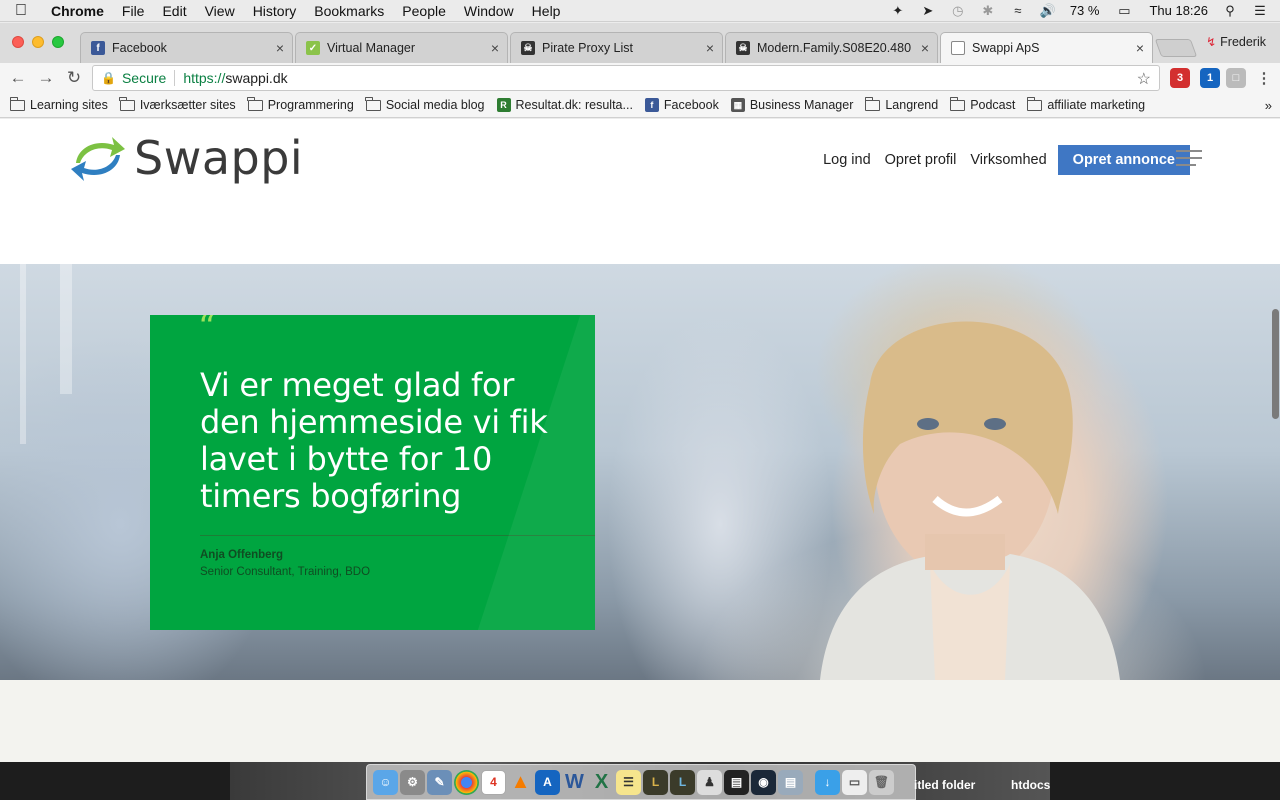 This screenshot has height=800, width=1280. I want to click on menu-app-name: Chrome, so click(77, 11).